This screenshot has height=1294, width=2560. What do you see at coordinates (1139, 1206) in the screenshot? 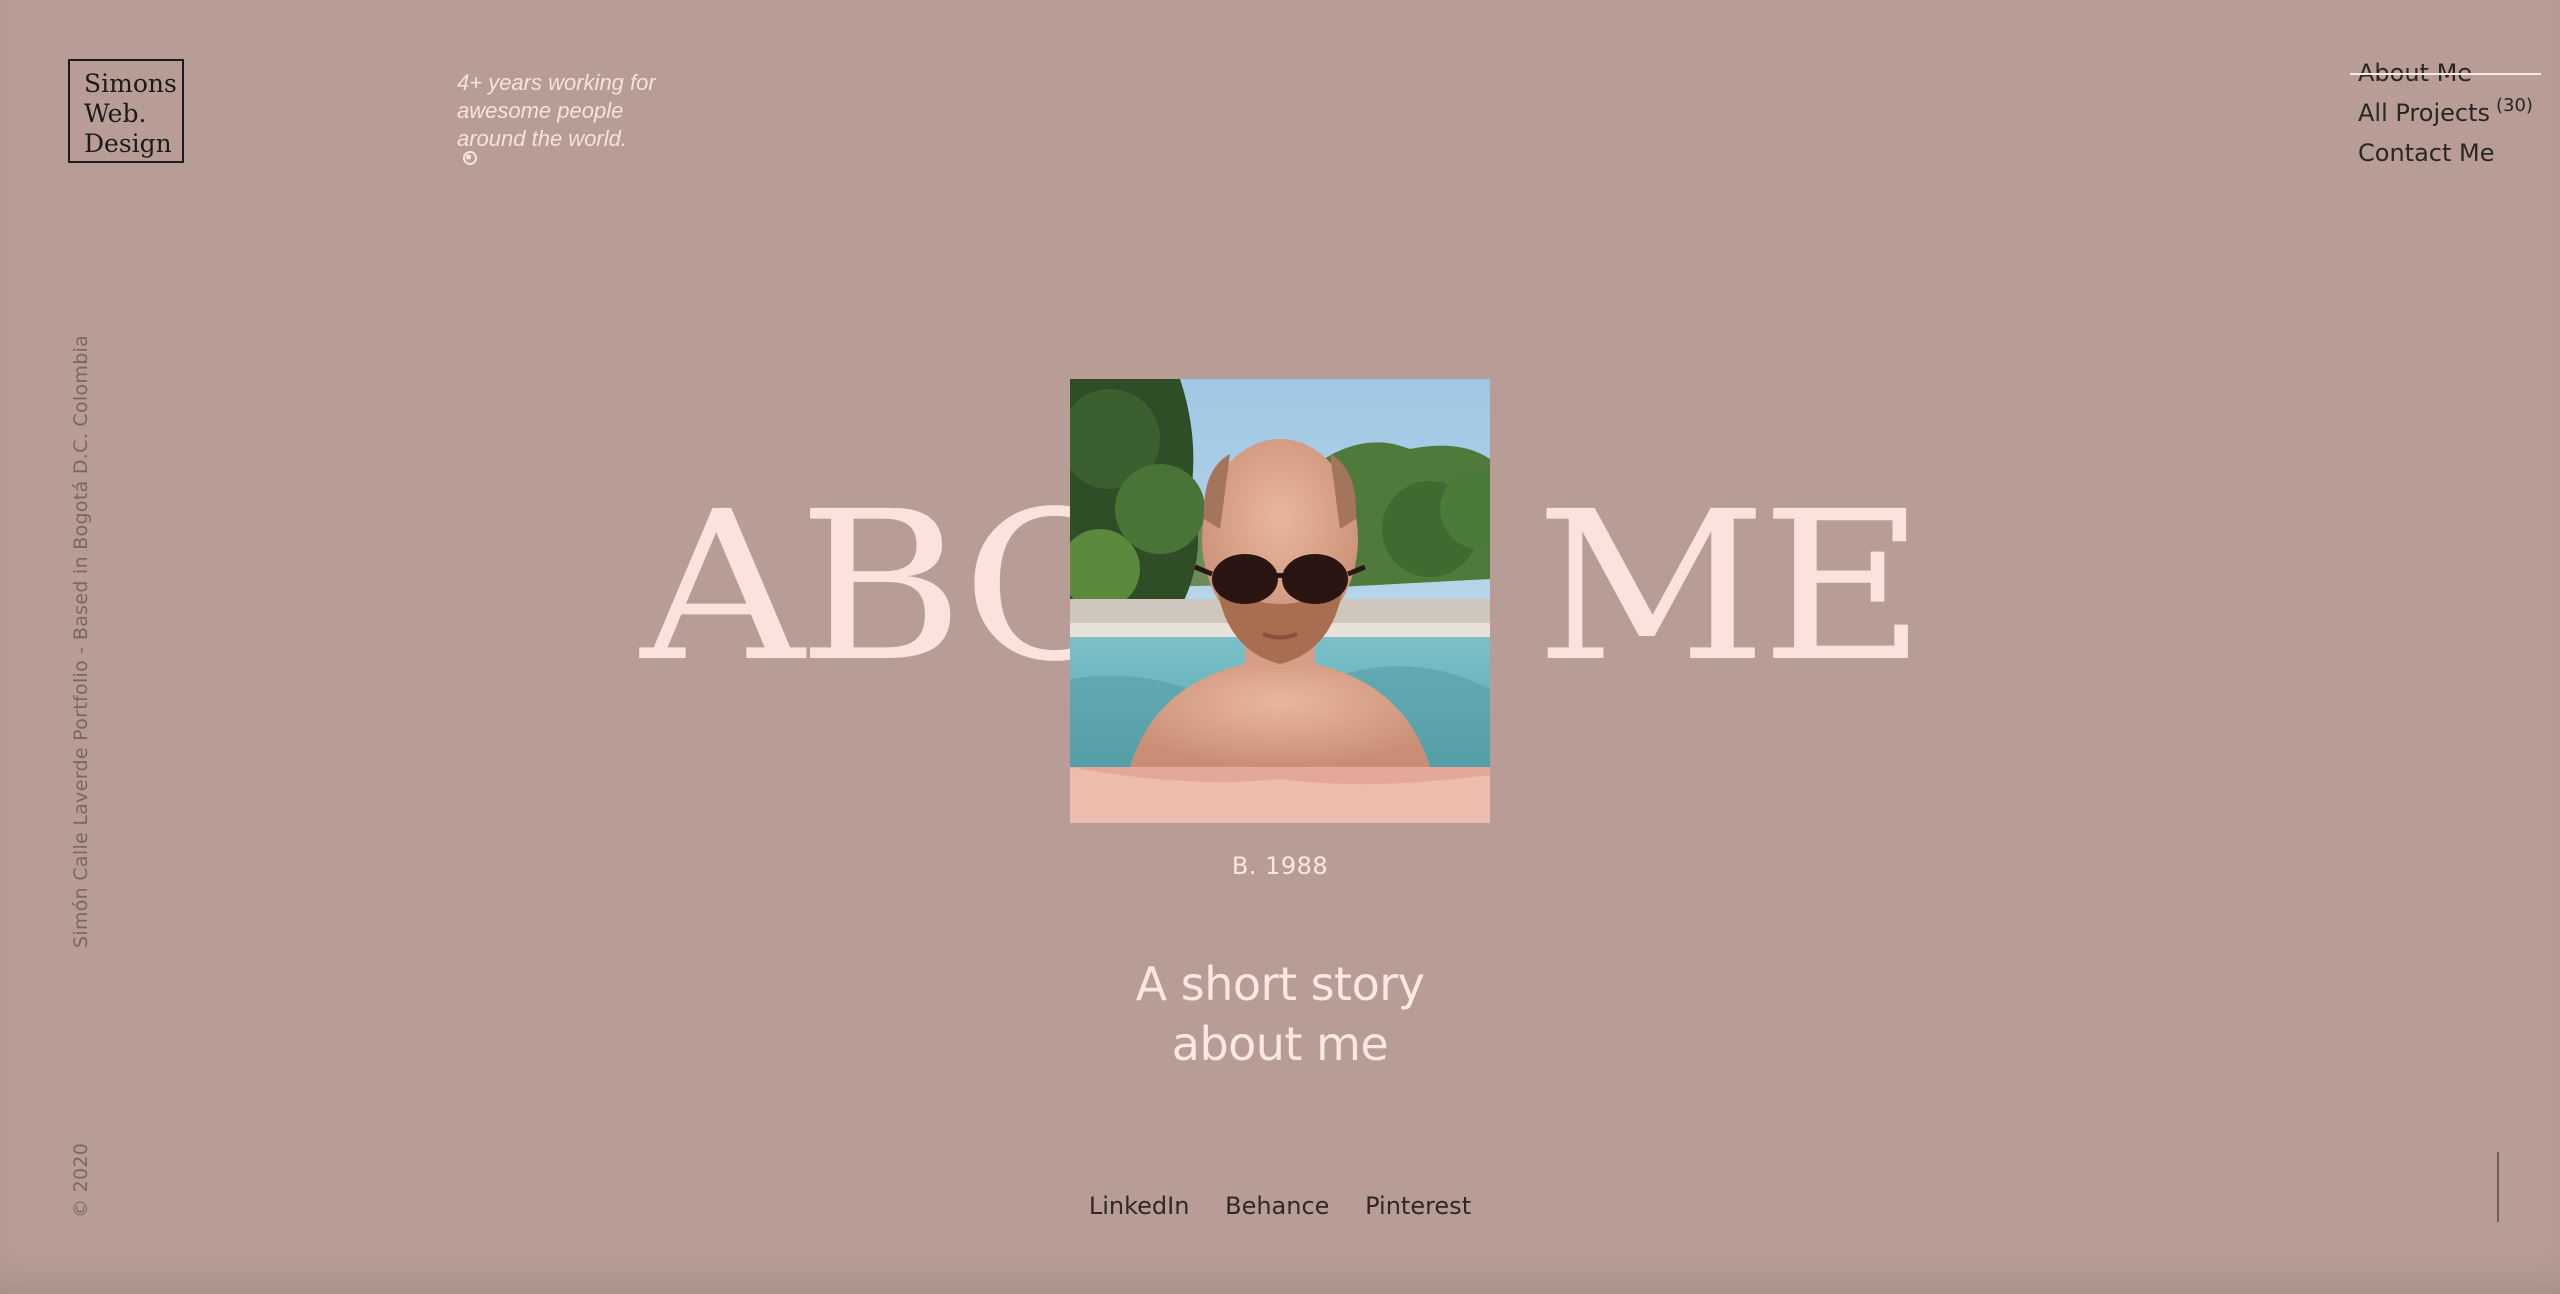
I see `linkedin-link: LinkedIn` at bounding box center [1139, 1206].